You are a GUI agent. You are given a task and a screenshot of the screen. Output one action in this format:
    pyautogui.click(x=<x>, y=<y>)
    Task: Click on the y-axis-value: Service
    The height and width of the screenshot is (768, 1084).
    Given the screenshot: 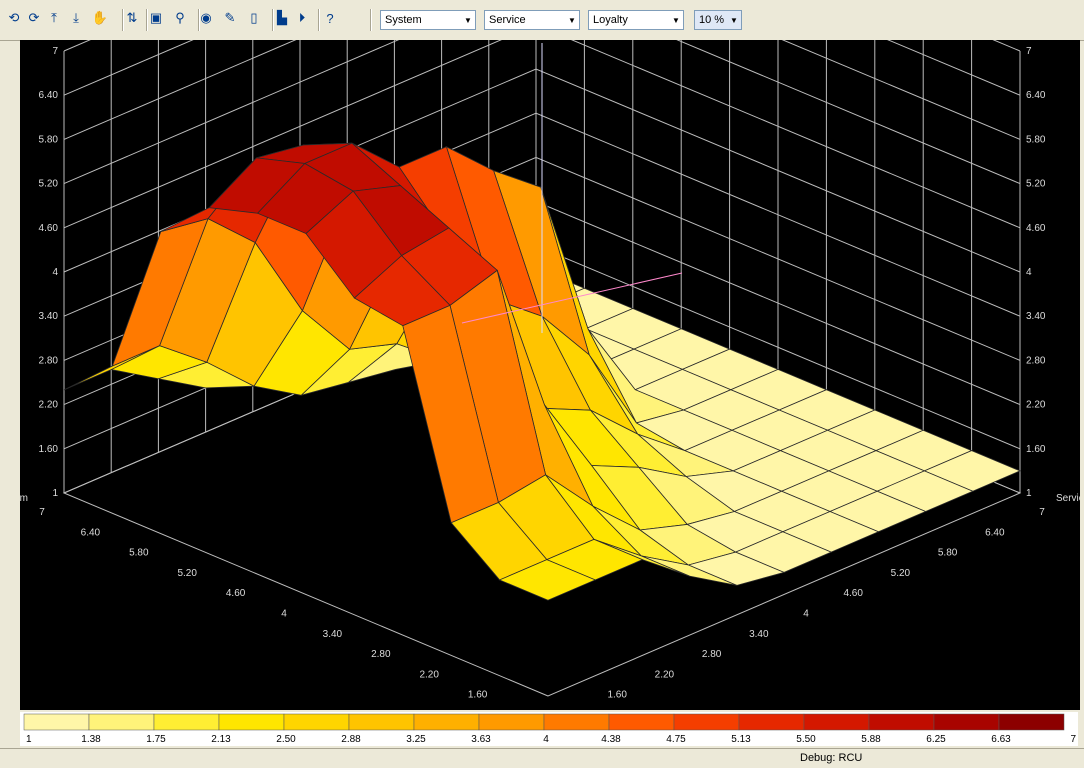 What is the action you would take?
    pyautogui.click(x=507, y=20)
    